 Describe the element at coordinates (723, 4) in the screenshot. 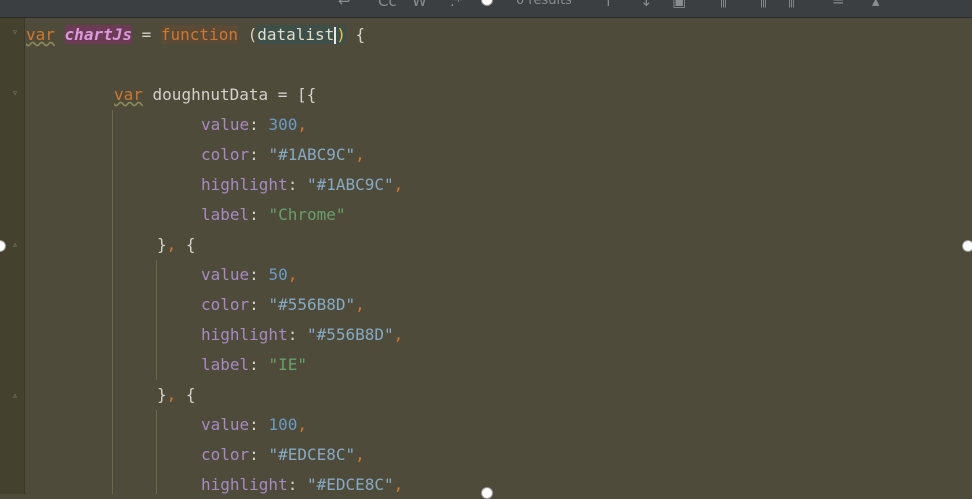

I see `filter-icon: ⫼` at that location.